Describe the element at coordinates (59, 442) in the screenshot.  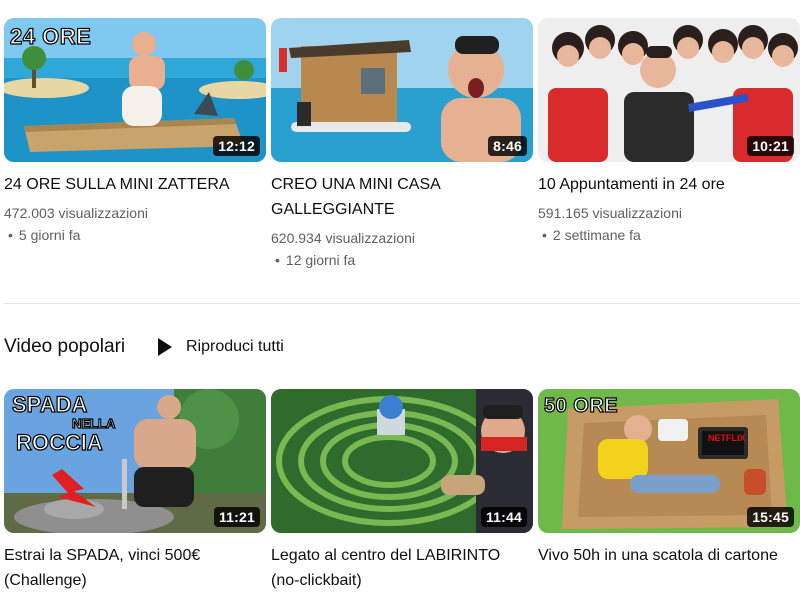
I see `caption-line: ROCCIA` at that location.